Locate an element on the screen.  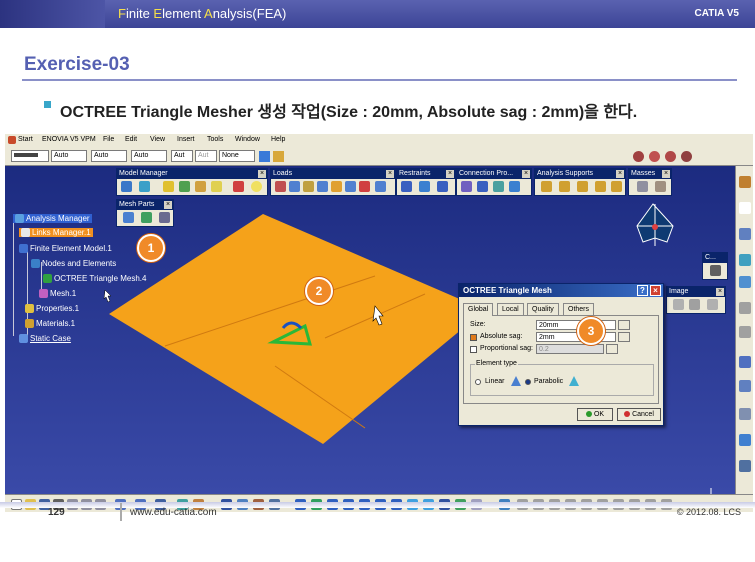
painter-icon is located at coordinates (264, 156).